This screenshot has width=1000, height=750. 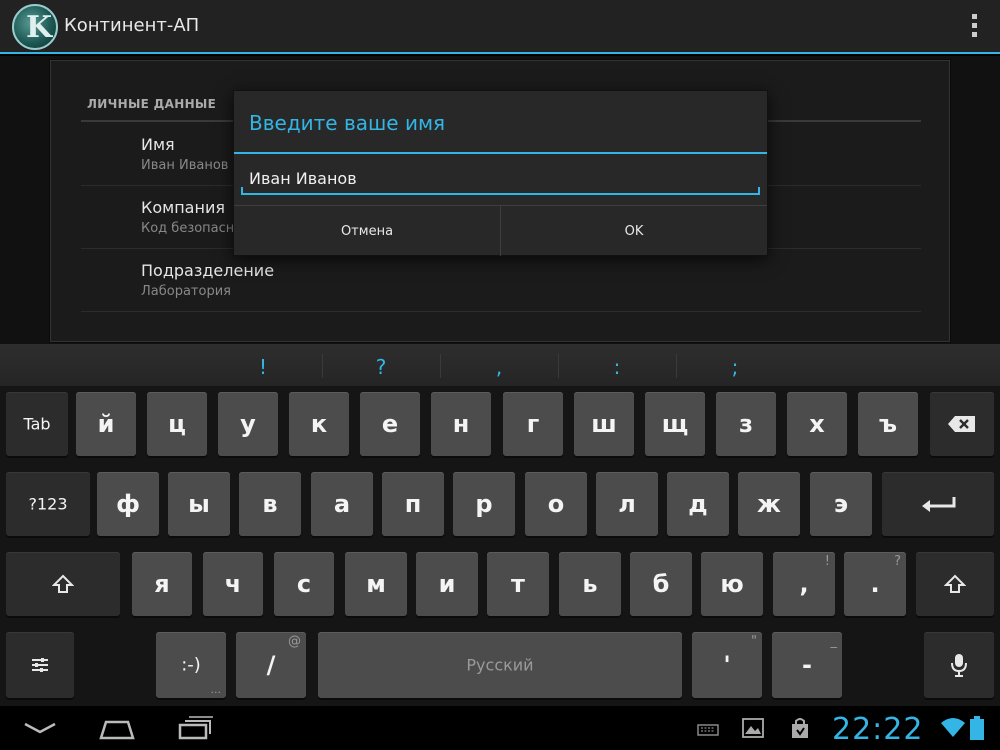 What do you see at coordinates (735, 365) in the screenshot?
I see `suggestion-item: ;` at bounding box center [735, 365].